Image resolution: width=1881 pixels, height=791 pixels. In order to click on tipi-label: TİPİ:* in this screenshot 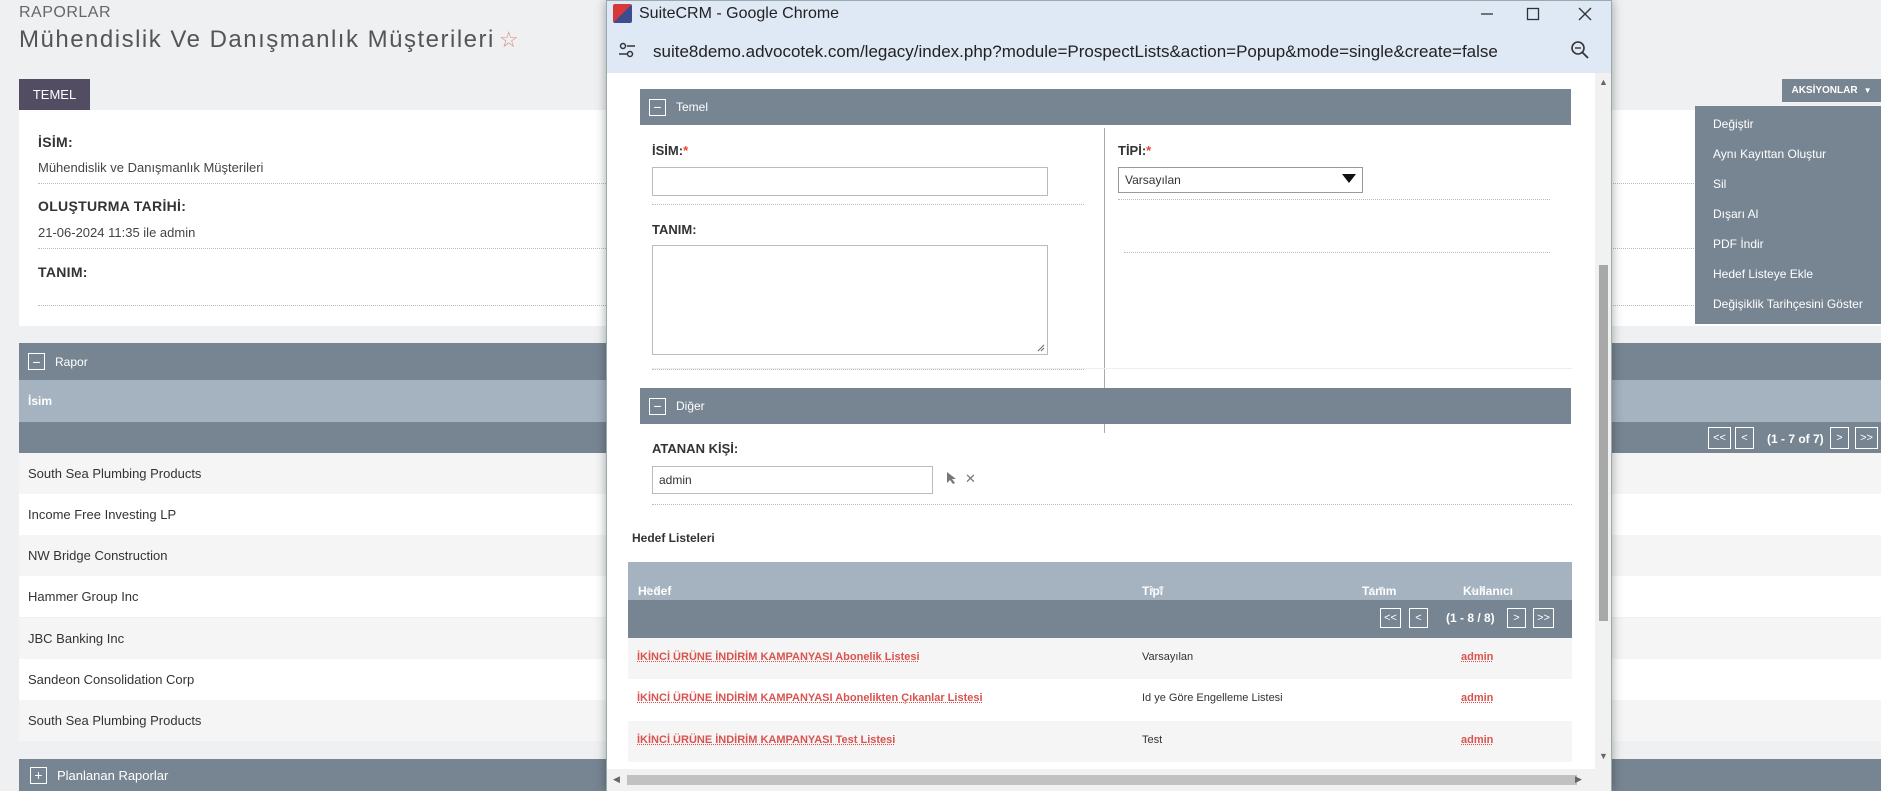, I will do `click(1135, 150)`.